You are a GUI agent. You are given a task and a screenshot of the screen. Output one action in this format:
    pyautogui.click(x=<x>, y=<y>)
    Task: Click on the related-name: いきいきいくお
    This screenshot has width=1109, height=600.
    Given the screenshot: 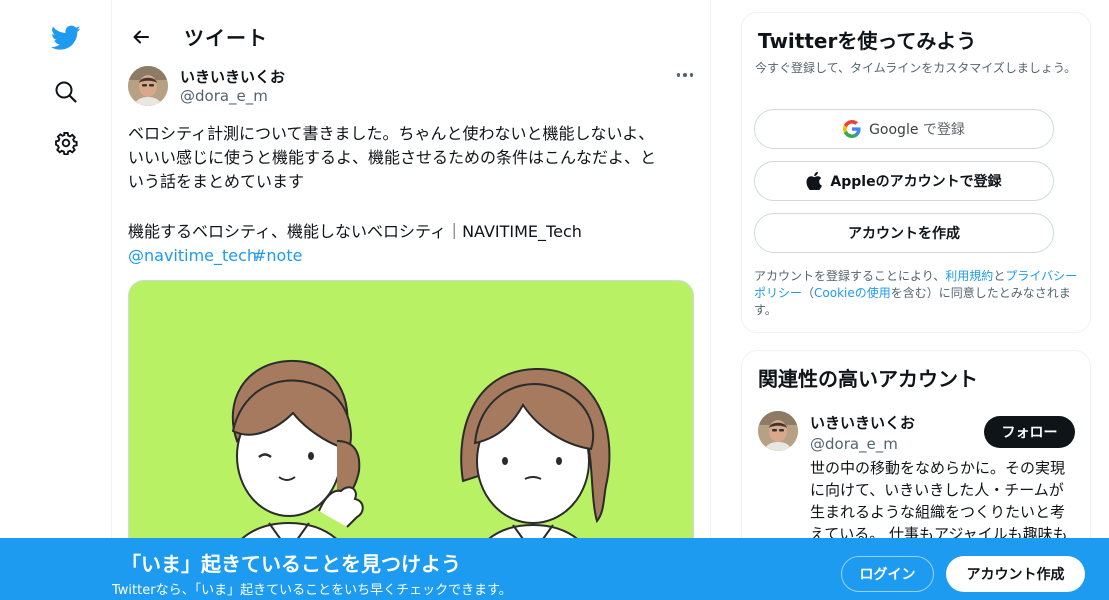 What is the action you would take?
    pyautogui.click(x=862, y=422)
    